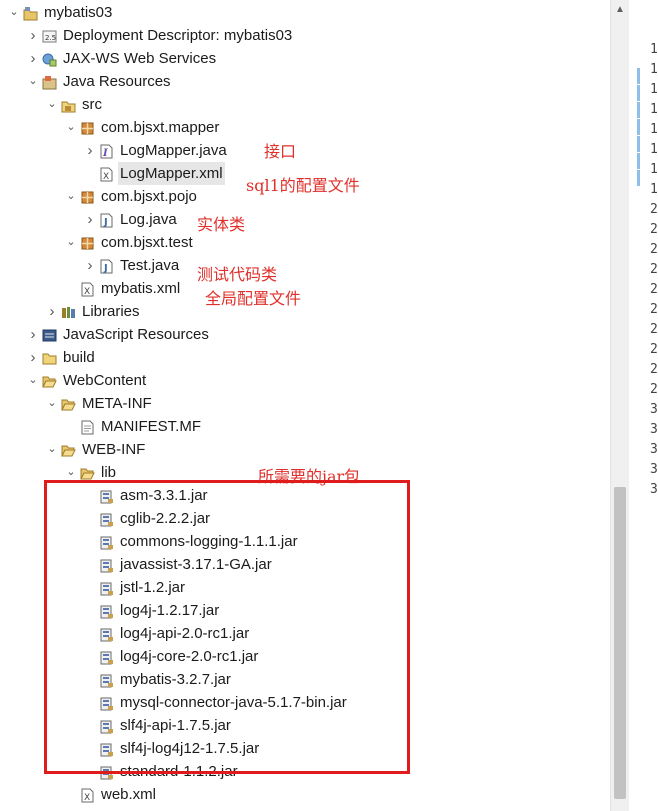 The image size is (658, 811). I want to click on tree-item: Xweb.xml, so click(300, 794).